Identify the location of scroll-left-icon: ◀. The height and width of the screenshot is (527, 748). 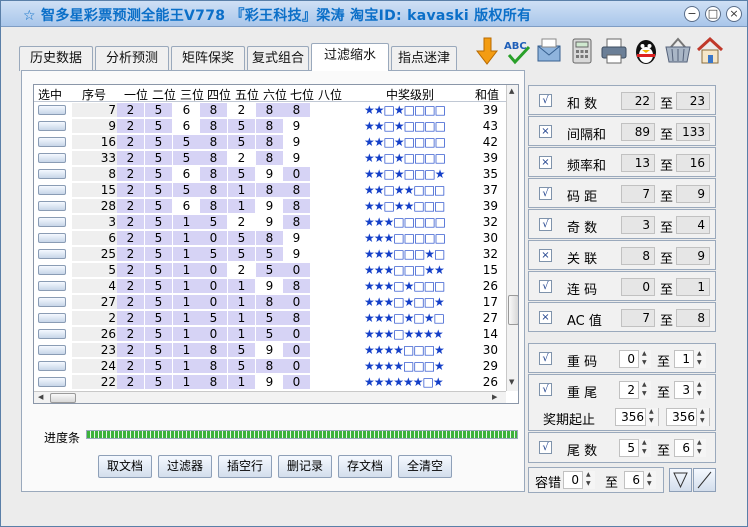
(40, 397).